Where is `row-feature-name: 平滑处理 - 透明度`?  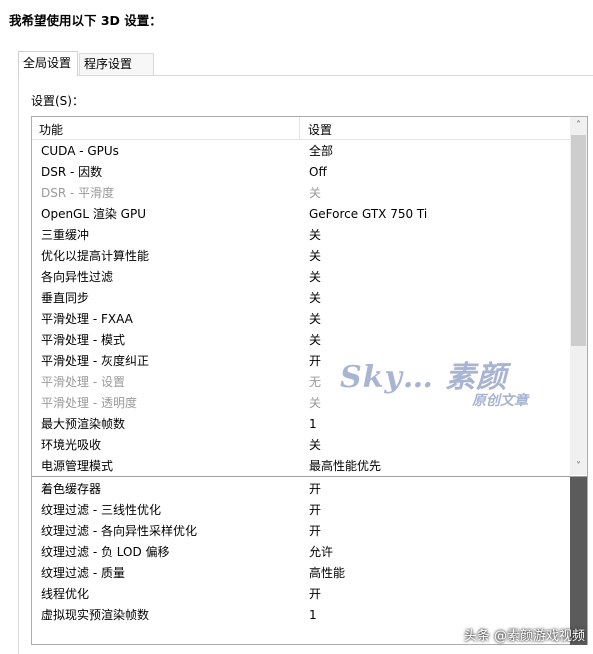 row-feature-name: 平滑处理 - 透明度 is located at coordinates (89, 403).